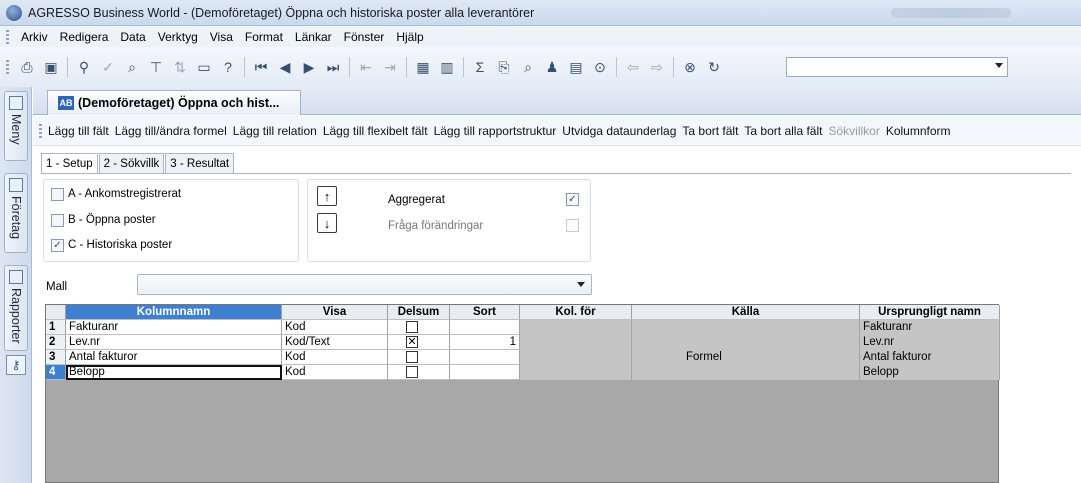  Describe the element at coordinates (57, 245) in the screenshot. I see `option-c-checkbox: ✓` at that location.